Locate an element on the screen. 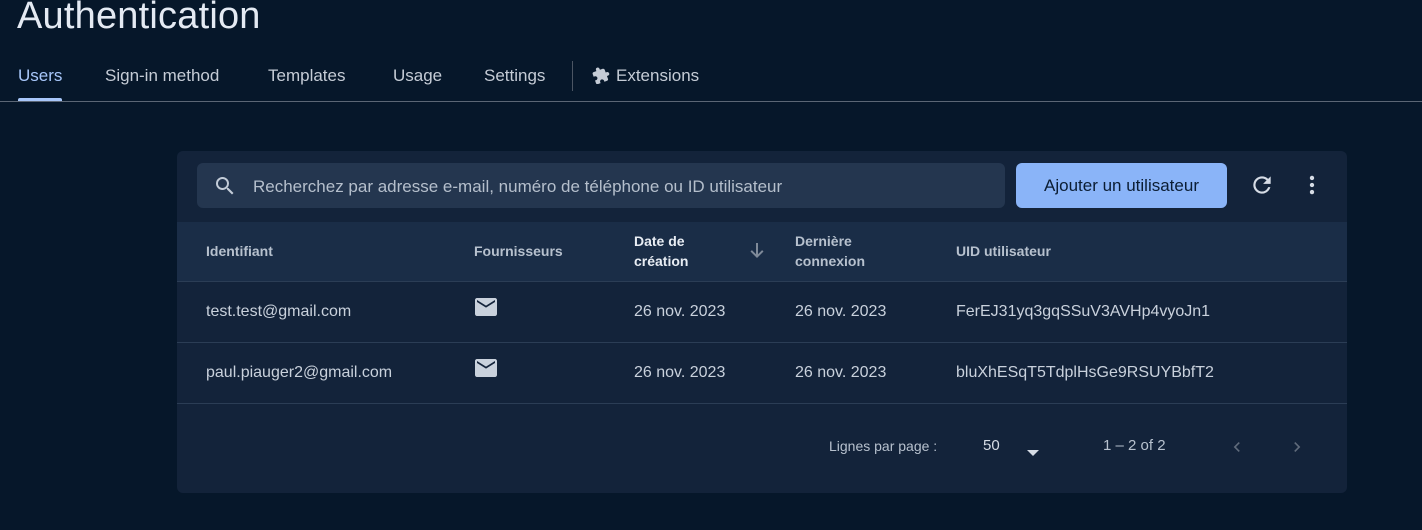 This screenshot has width=1422, height=530. search-input is located at coordinates (623, 186).